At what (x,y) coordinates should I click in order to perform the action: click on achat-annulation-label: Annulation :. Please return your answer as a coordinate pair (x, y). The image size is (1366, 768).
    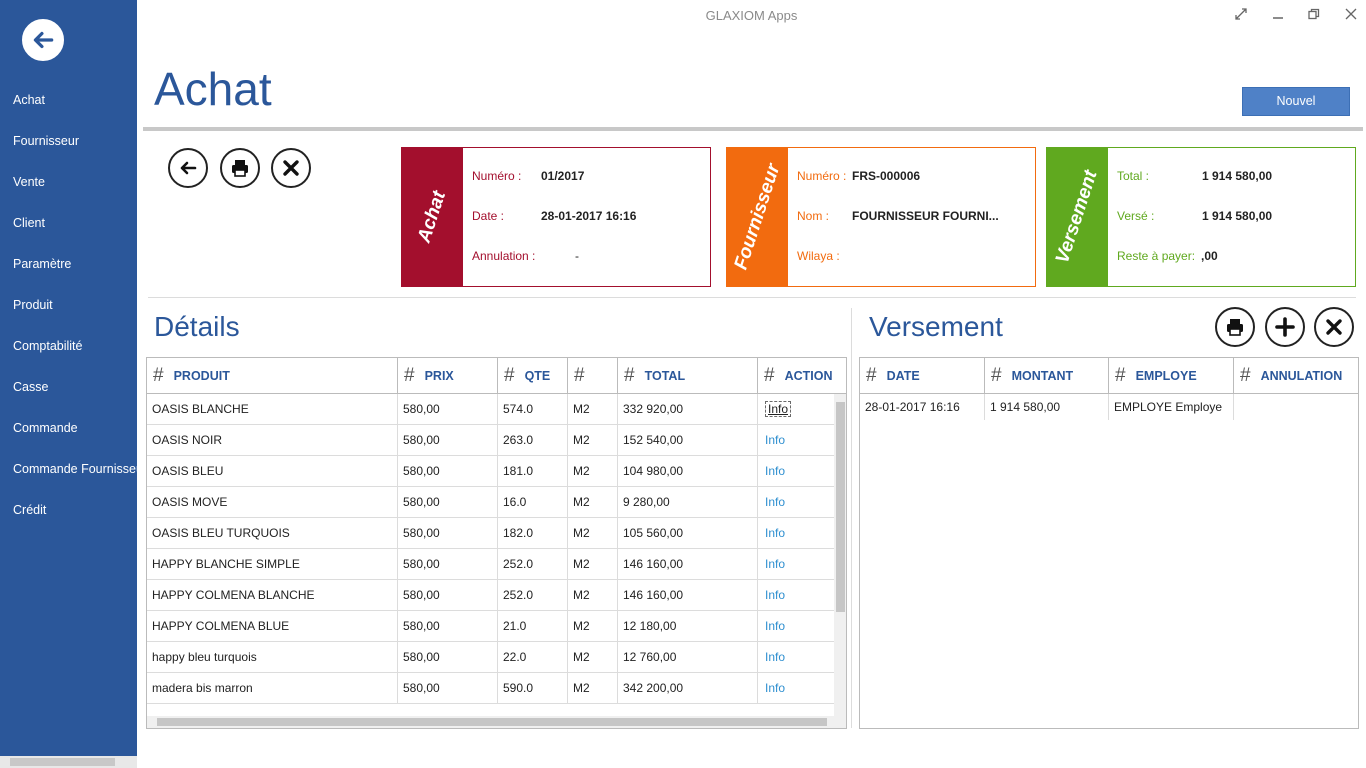
    Looking at the image, I should click on (504, 256).